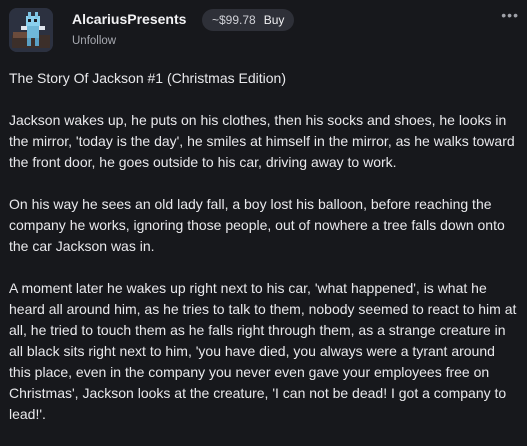 This screenshot has height=446, width=527. I want to click on ellipsis-icon: •••, so click(510, 15).